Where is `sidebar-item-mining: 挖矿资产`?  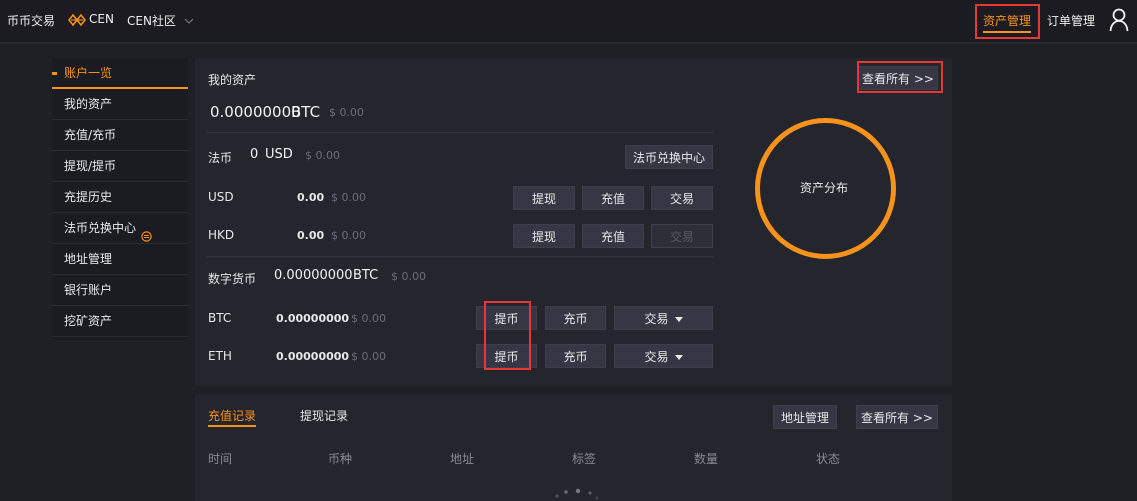
sidebar-item-mining: 挖矿资产 is located at coordinates (120, 321).